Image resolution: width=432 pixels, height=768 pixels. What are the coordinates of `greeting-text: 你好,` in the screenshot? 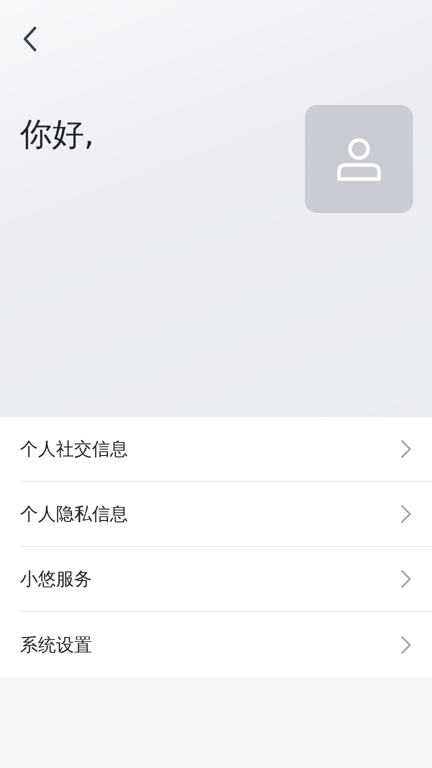 It's located at (57, 134).